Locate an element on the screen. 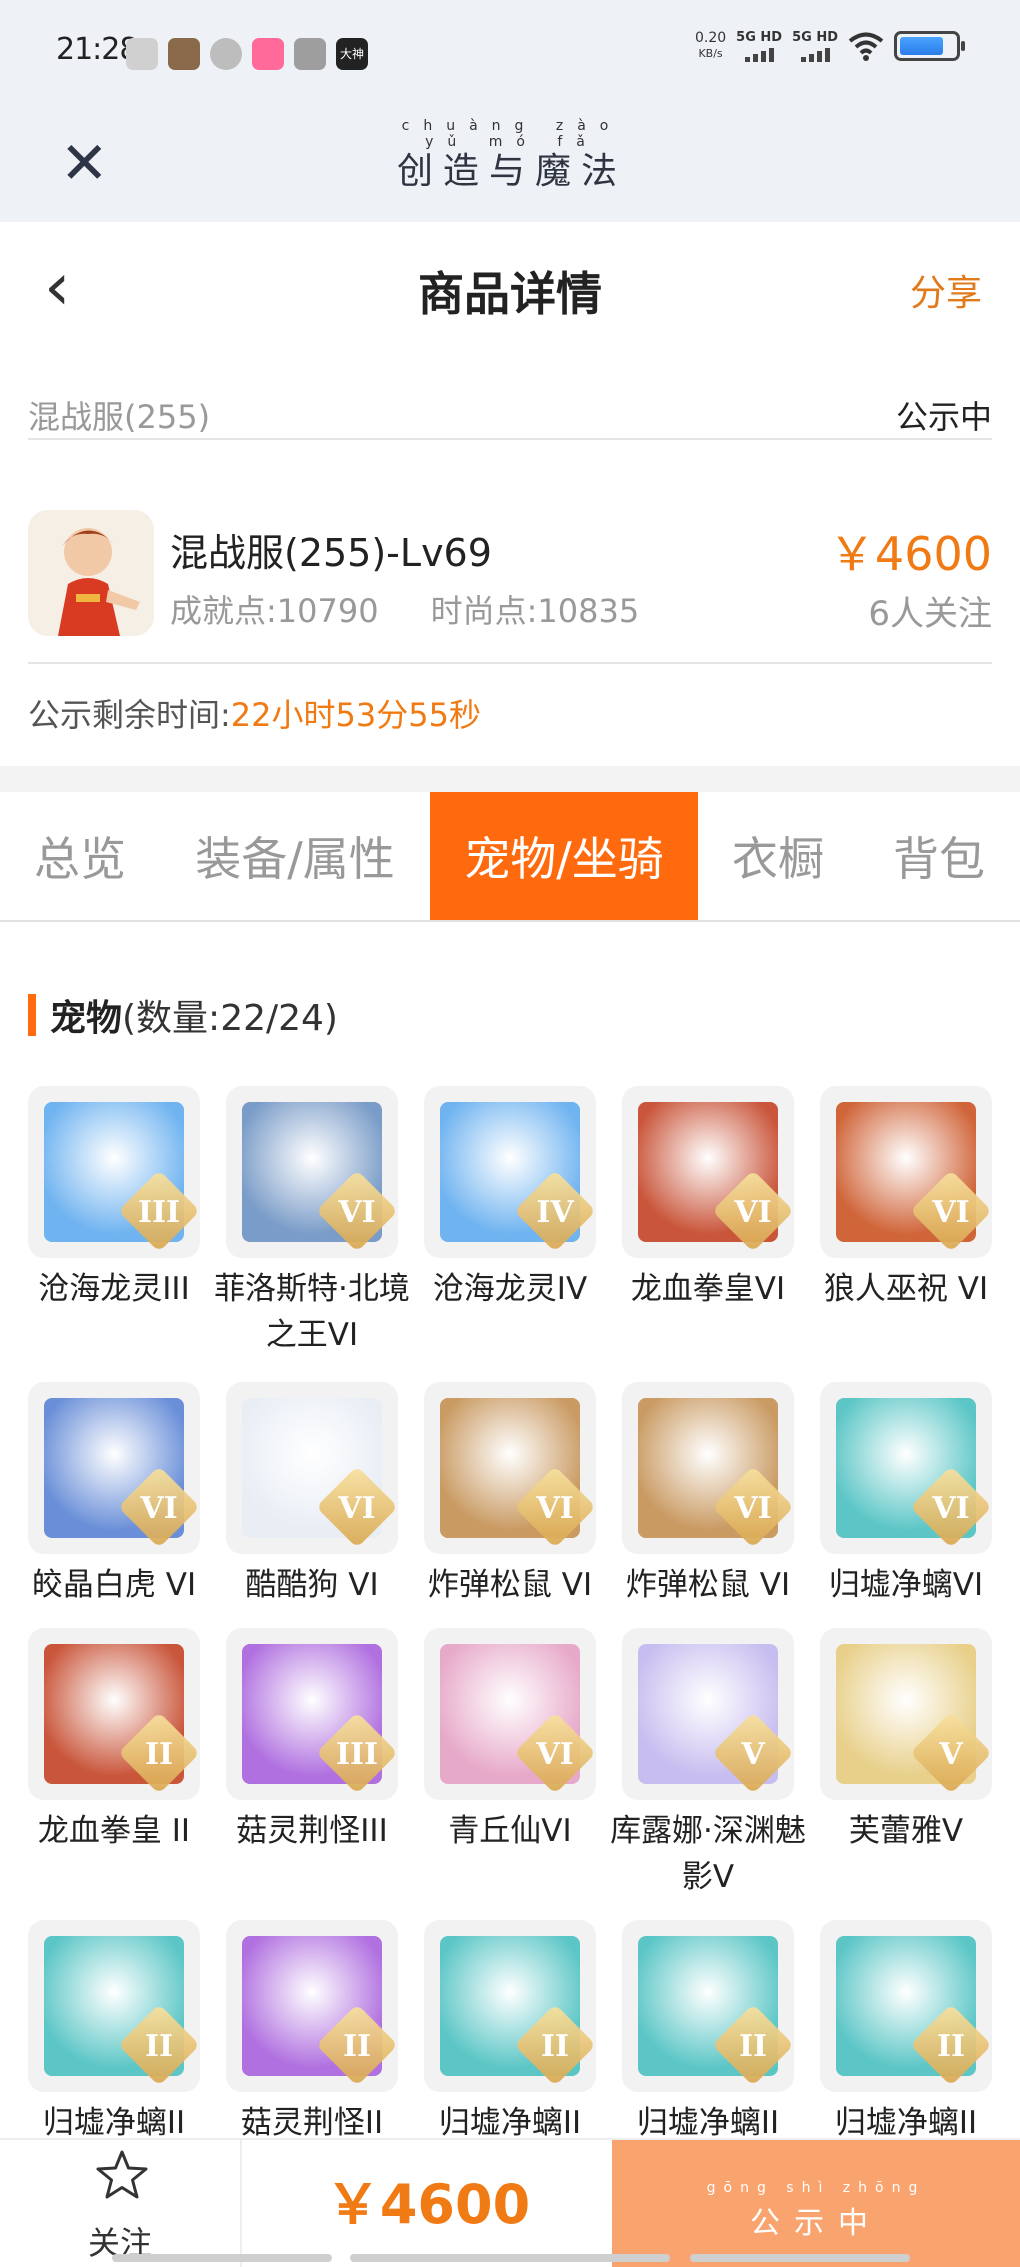 This screenshot has width=1020, height=2267. pet-thumbnail: V is located at coordinates (708, 1714).